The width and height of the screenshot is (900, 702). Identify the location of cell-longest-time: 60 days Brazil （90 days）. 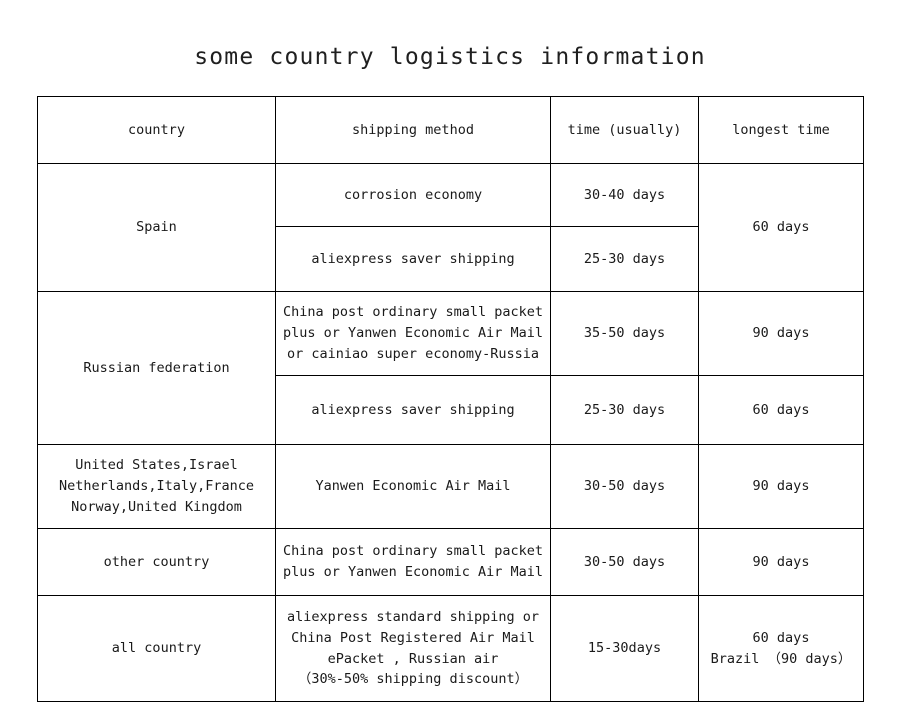
(781, 648).